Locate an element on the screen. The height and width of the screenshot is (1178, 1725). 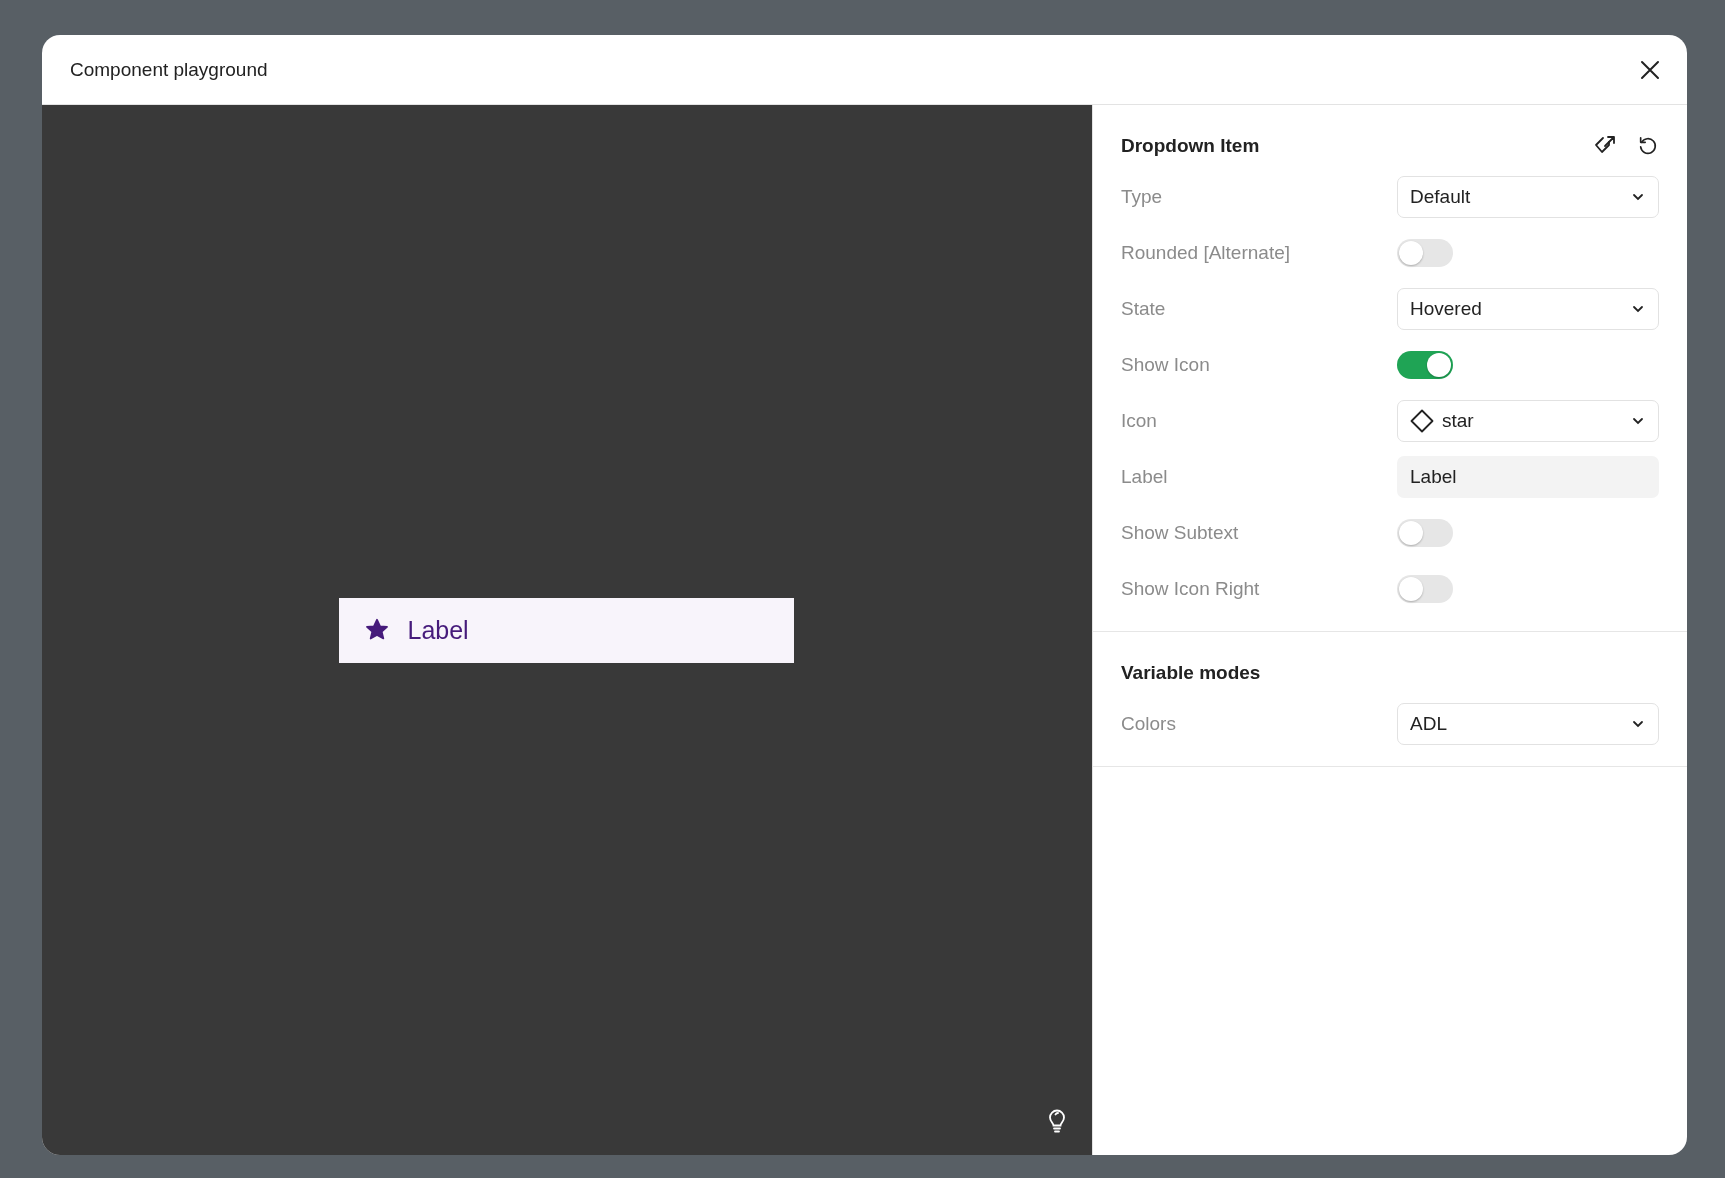
select-dropdown: star is located at coordinates (1528, 421).